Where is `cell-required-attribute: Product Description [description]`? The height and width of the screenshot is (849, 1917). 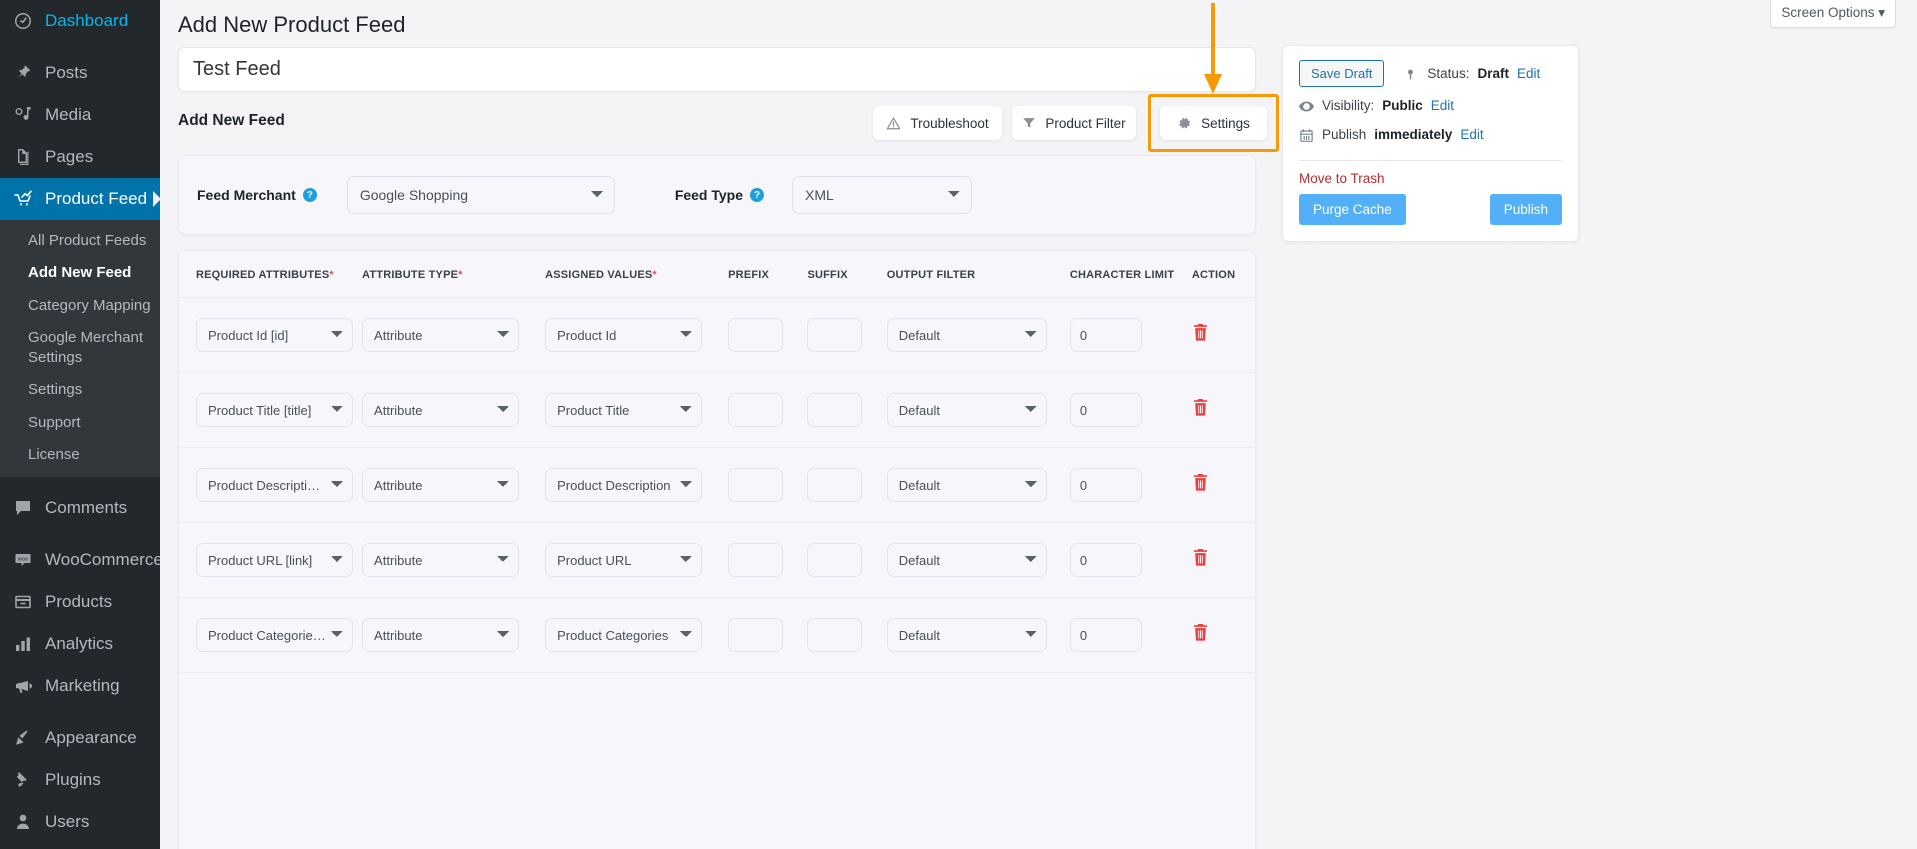
cell-required-attribute: Product Description [description] is located at coordinates (271, 485).